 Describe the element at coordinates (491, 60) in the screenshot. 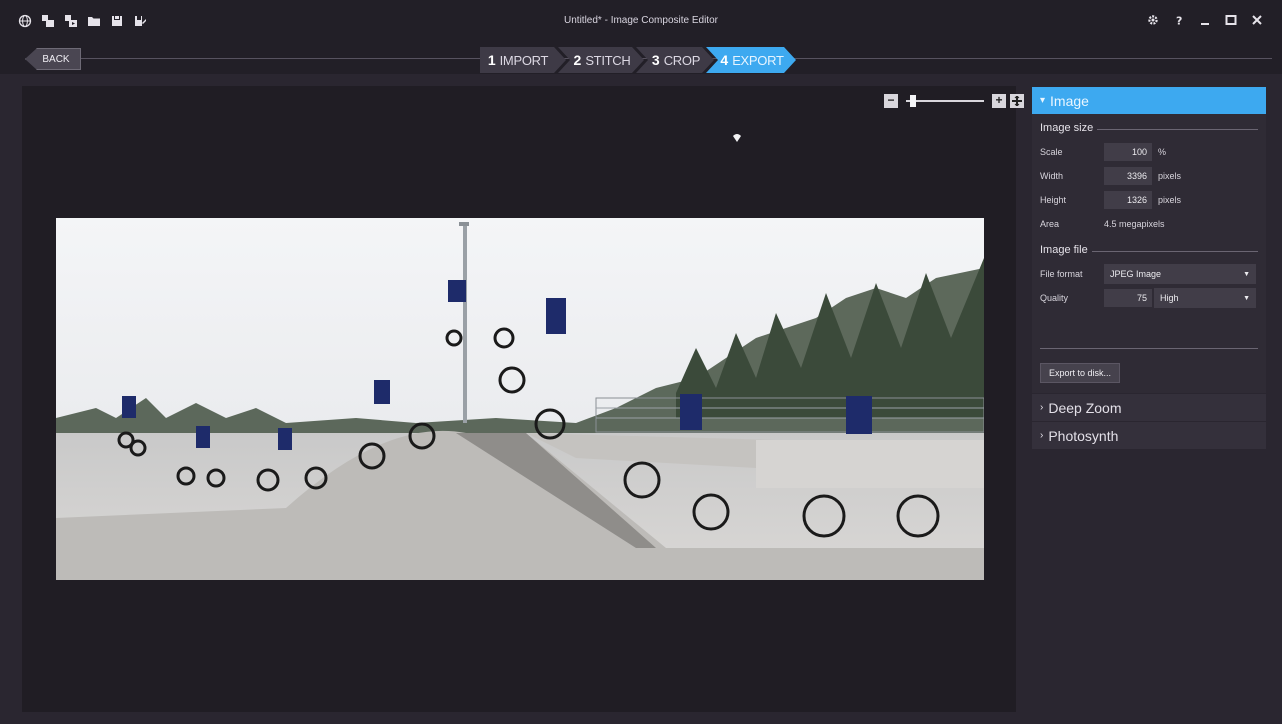

I see `step-number: 1` at that location.